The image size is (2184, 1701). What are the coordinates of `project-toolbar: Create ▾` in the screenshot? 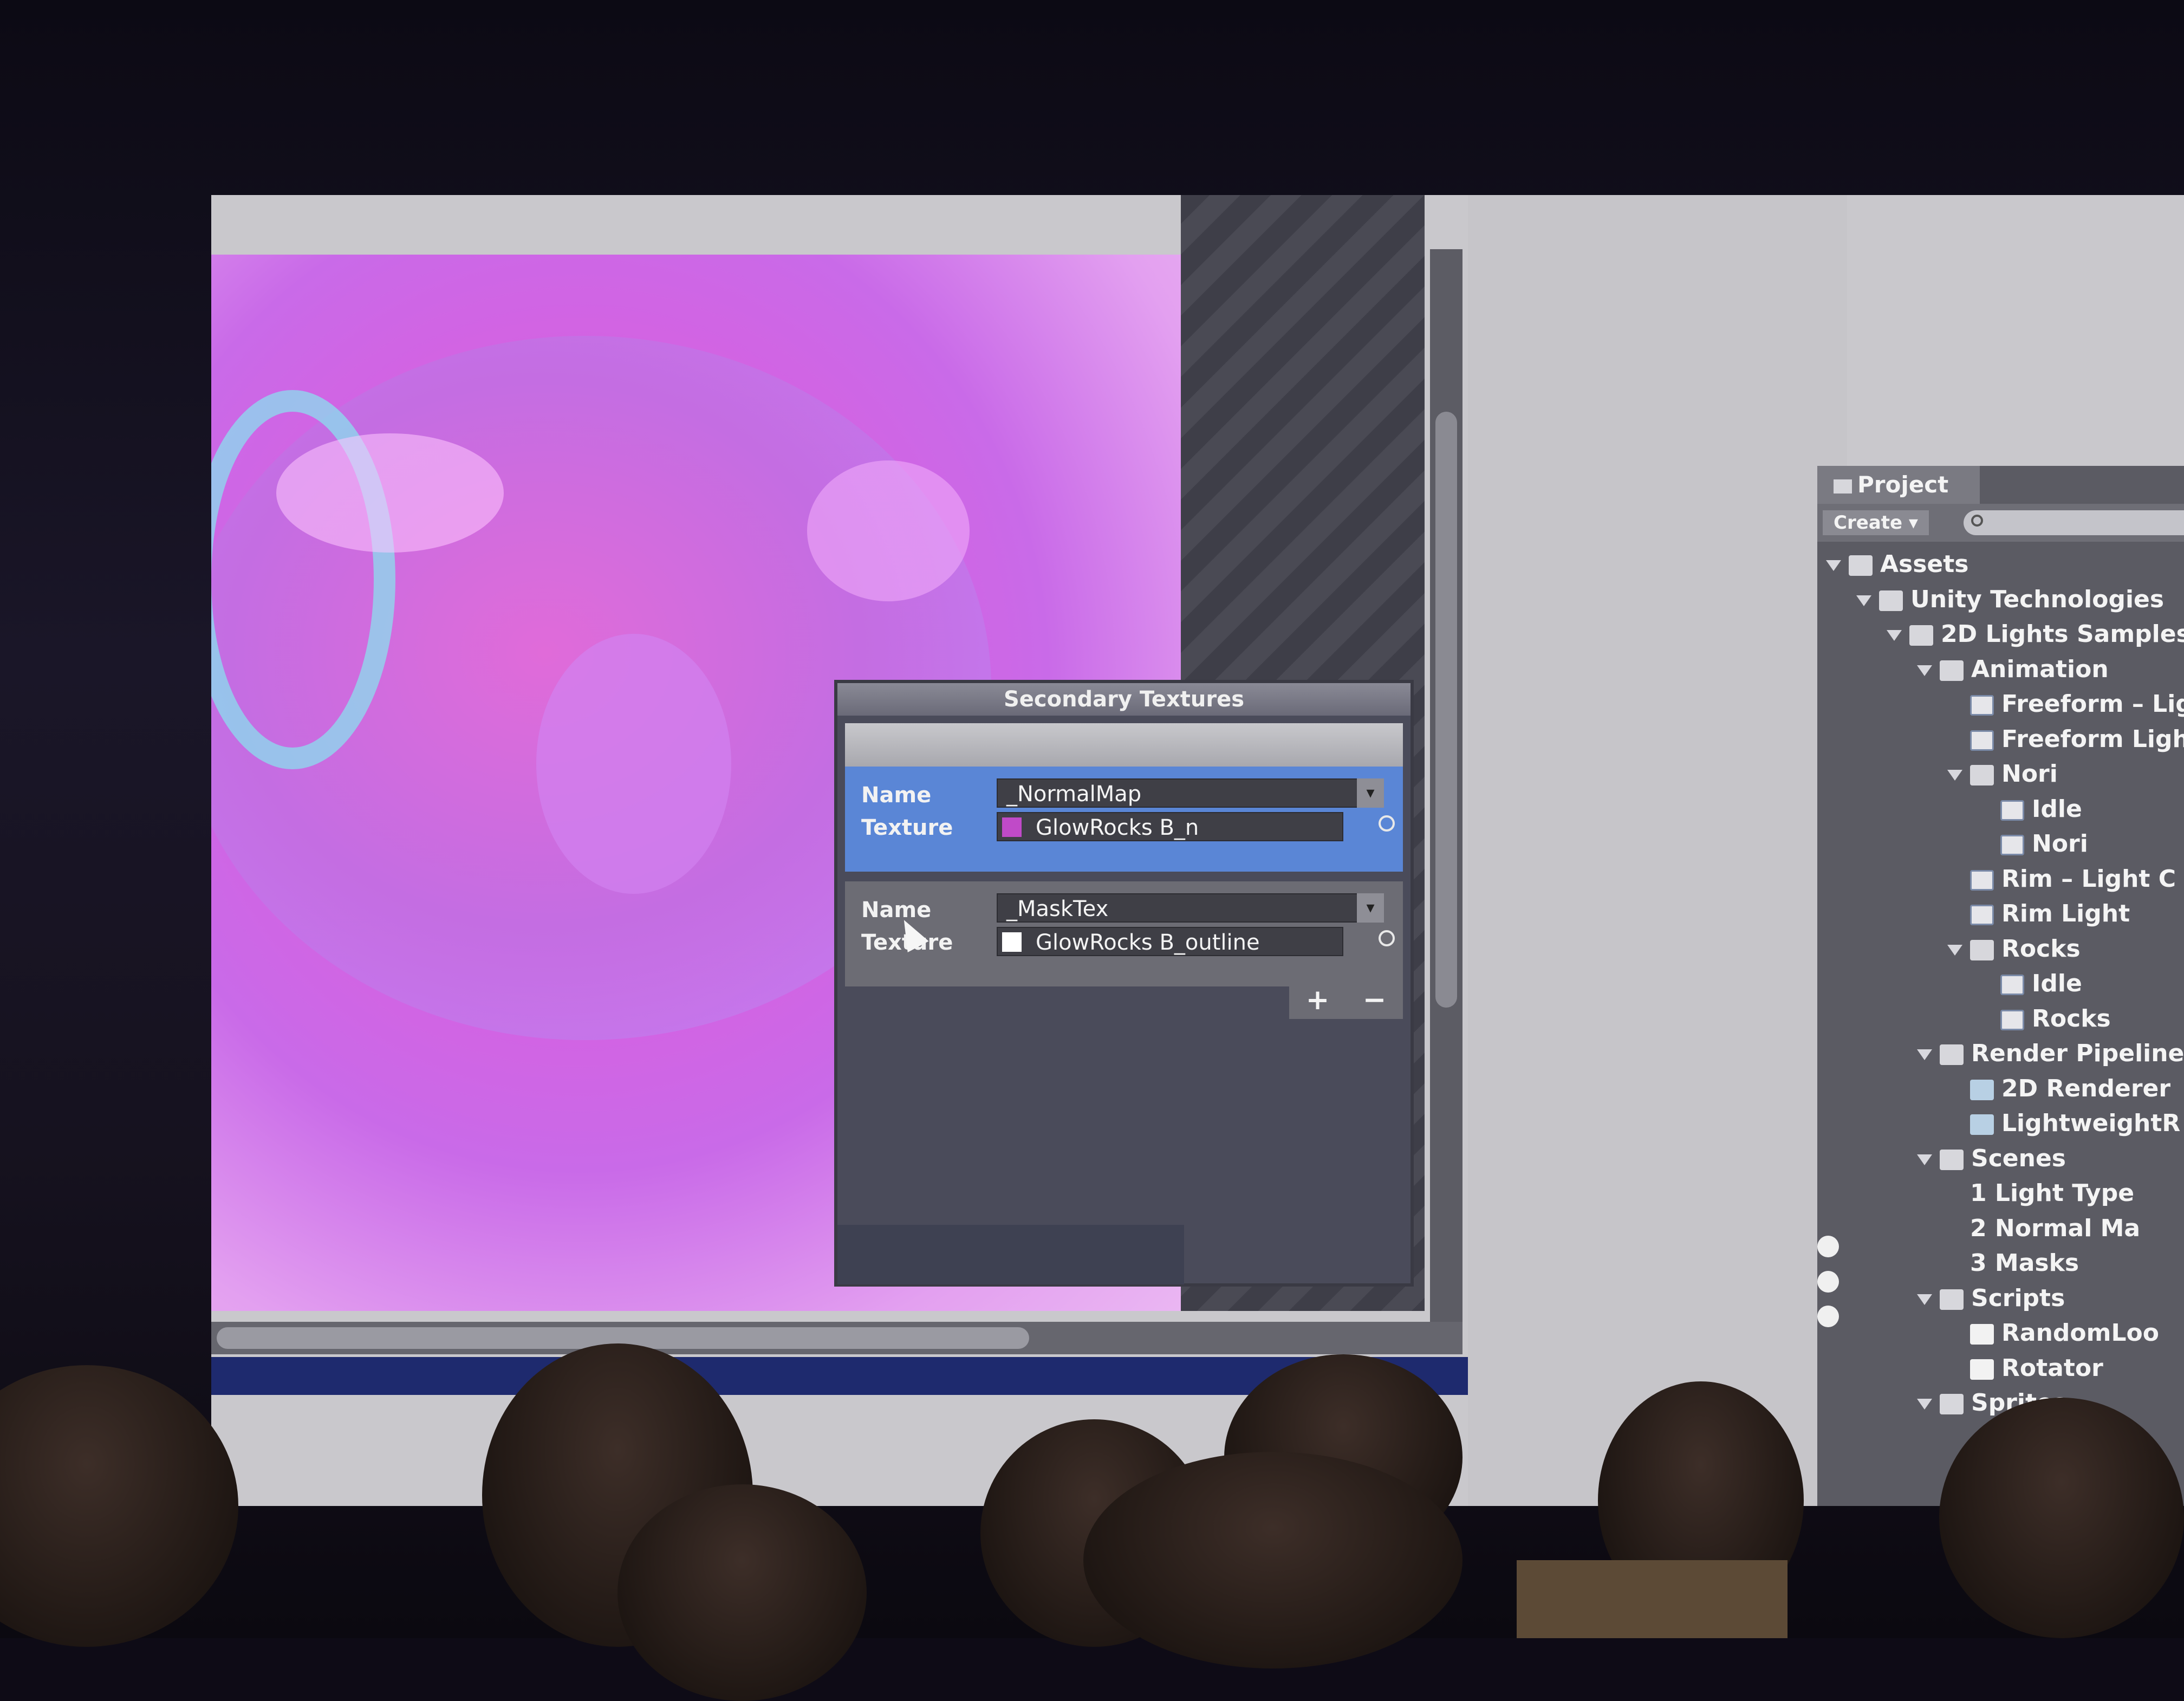 It's located at (2000, 523).